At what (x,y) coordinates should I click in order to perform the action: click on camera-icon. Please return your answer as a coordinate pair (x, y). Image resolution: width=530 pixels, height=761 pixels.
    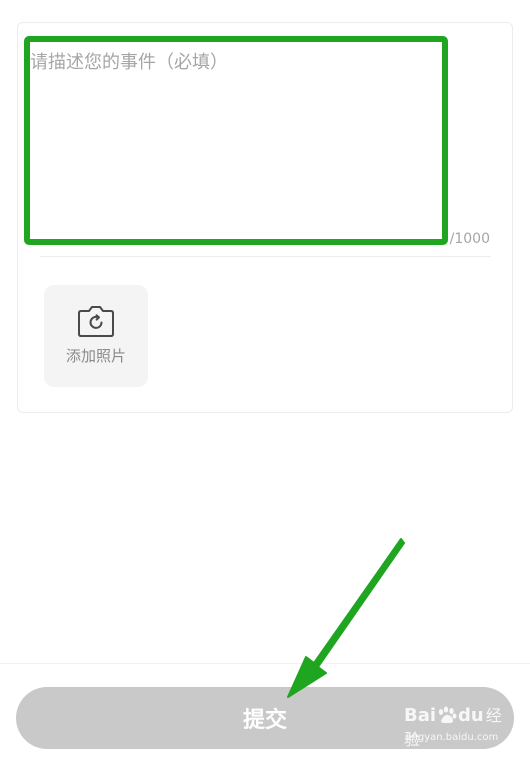
    Looking at the image, I should click on (96, 321).